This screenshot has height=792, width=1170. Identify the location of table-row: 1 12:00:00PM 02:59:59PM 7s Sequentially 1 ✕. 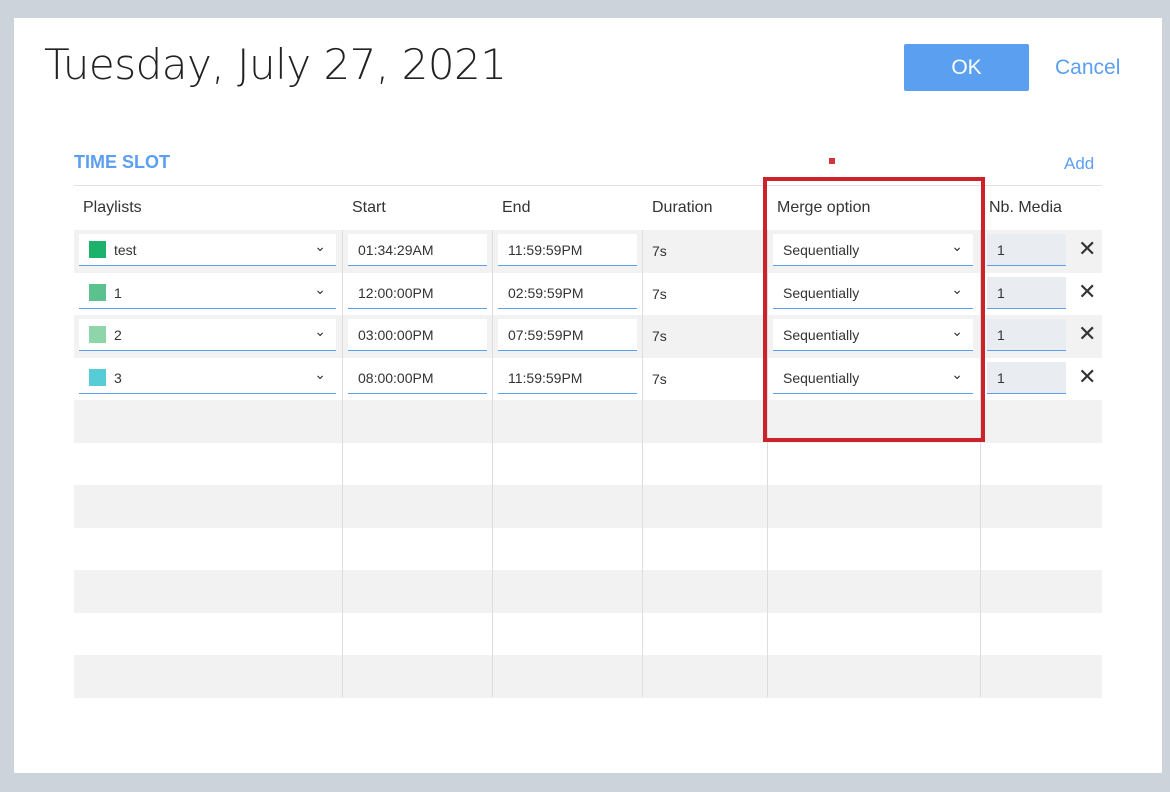
(588, 294).